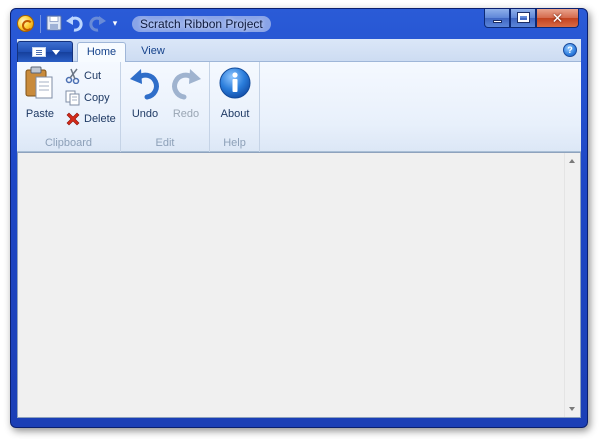  Describe the element at coordinates (73, 119) in the screenshot. I see `delete-icon` at that location.